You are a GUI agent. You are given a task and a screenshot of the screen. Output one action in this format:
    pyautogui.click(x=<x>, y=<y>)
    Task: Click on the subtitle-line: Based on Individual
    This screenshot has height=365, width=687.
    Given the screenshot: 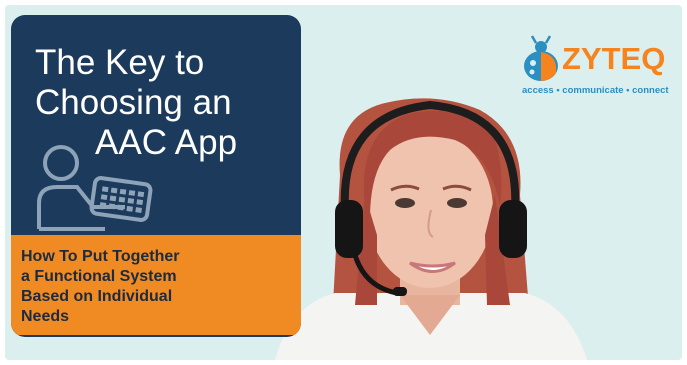 What is the action you would take?
    pyautogui.click(x=97, y=296)
    